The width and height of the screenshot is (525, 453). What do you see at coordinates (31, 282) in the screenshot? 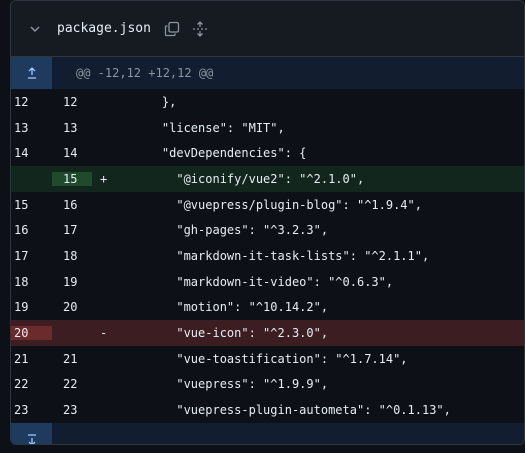
I see `old-line-number: 18` at bounding box center [31, 282].